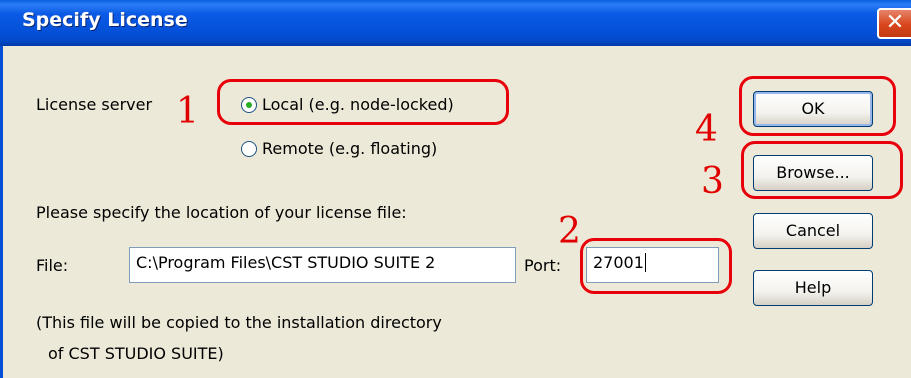  Describe the element at coordinates (813, 231) in the screenshot. I see `cancel-button: Cancel` at that location.